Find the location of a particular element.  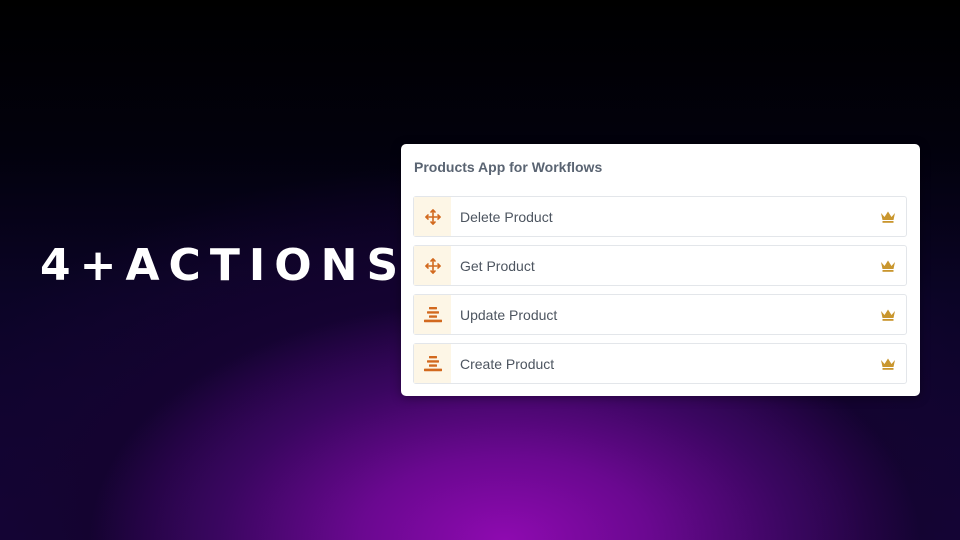

action-item-get-product: Get Product is located at coordinates (660, 265).